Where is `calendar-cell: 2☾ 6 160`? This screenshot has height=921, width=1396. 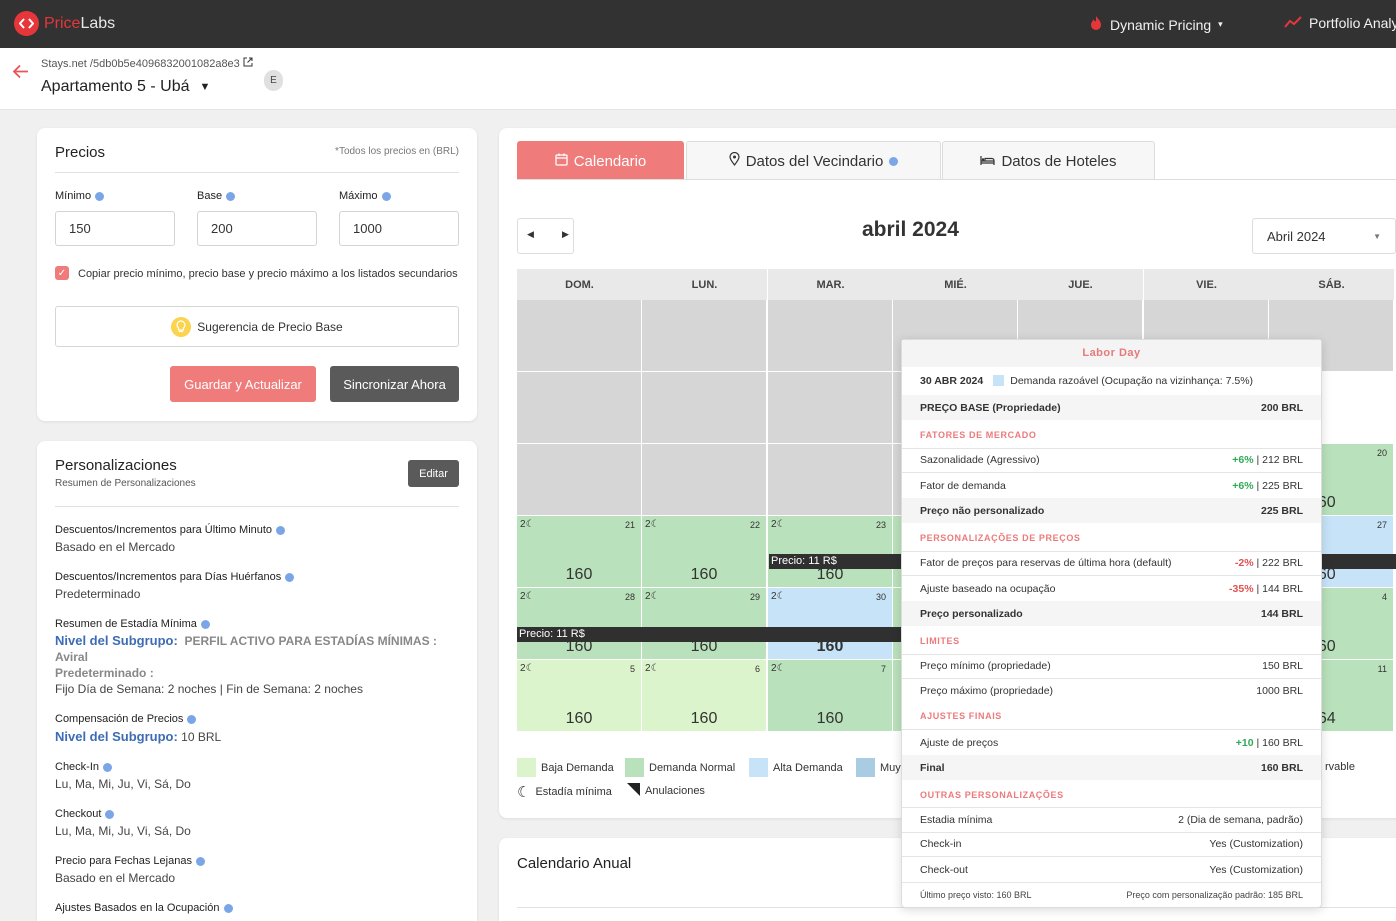
calendar-cell: 2☾ 6 160 is located at coordinates (704, 695).